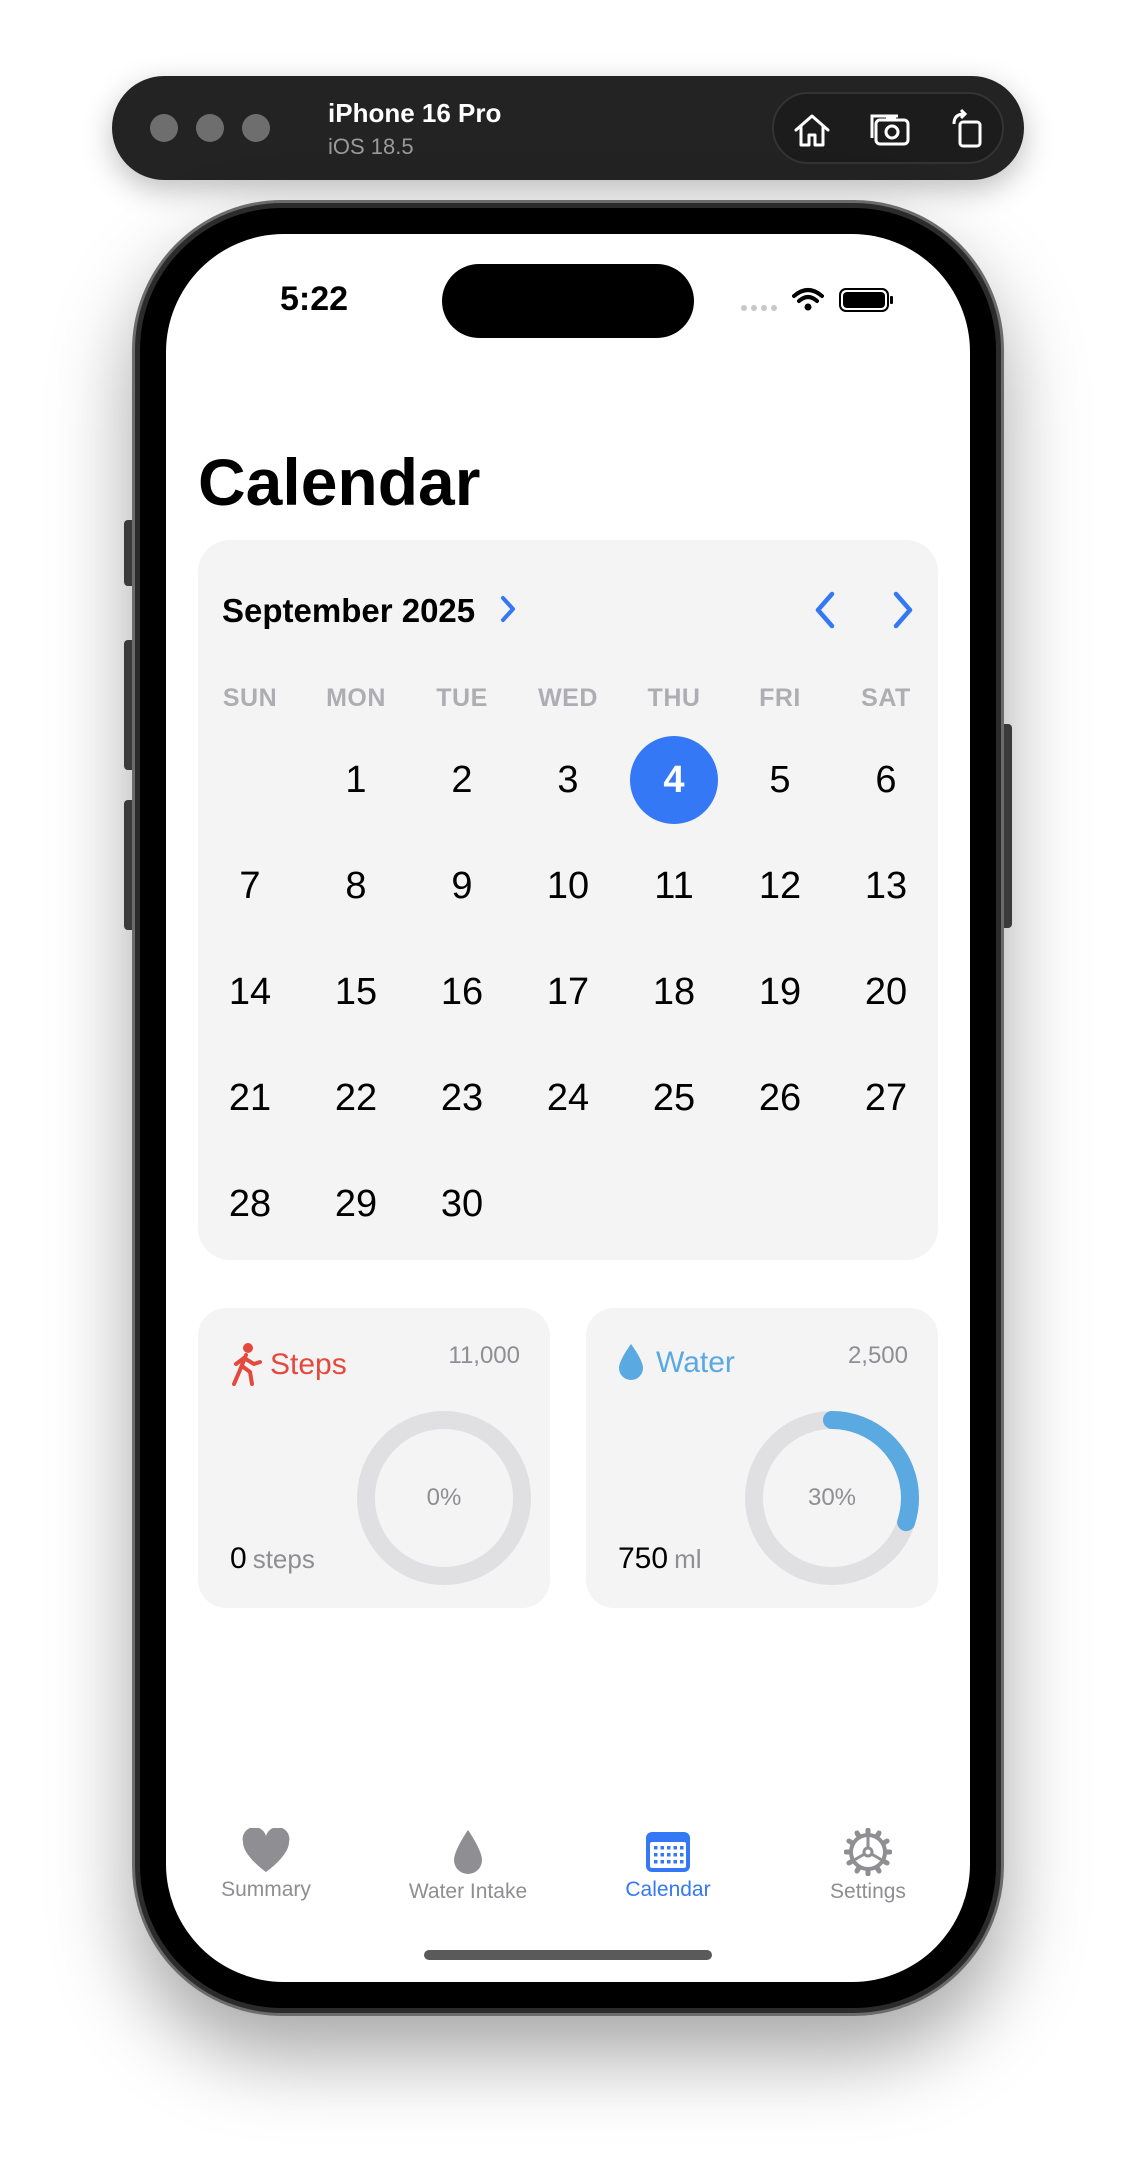 The height and width of the screenshot is (2168, 1136). What do you see at coordinates (283, 1559) in the screenshot?
I see `steps-unit: steps` at bounding box center [283, 1559].